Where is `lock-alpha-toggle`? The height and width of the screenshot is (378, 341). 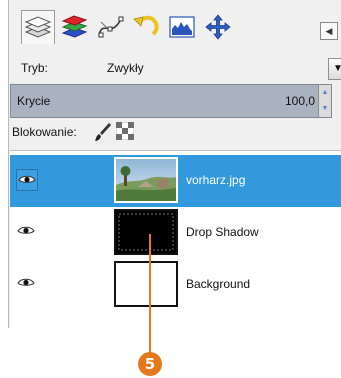
lock-alpha-toggle is located at coordinates (125, 132).